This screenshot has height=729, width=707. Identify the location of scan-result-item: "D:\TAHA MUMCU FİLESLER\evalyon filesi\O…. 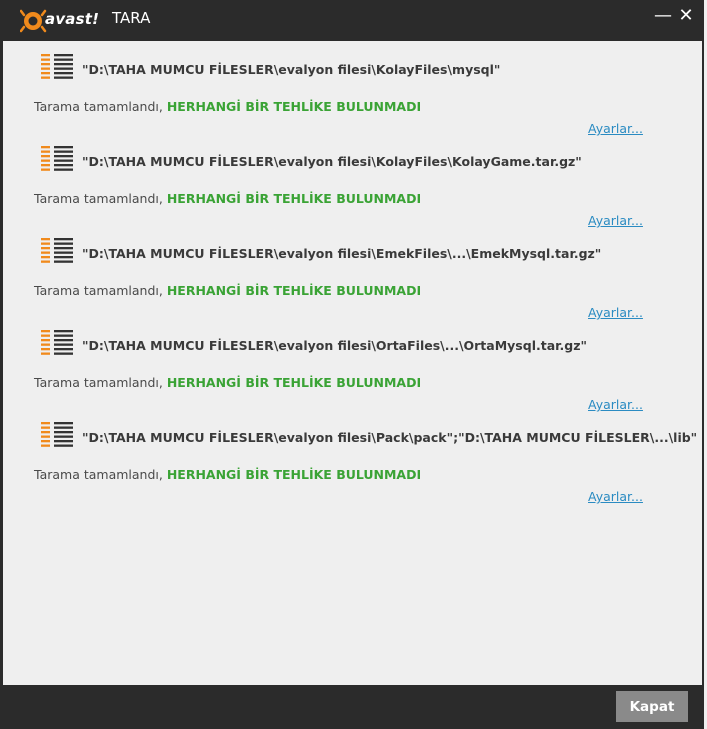
(352, 364).